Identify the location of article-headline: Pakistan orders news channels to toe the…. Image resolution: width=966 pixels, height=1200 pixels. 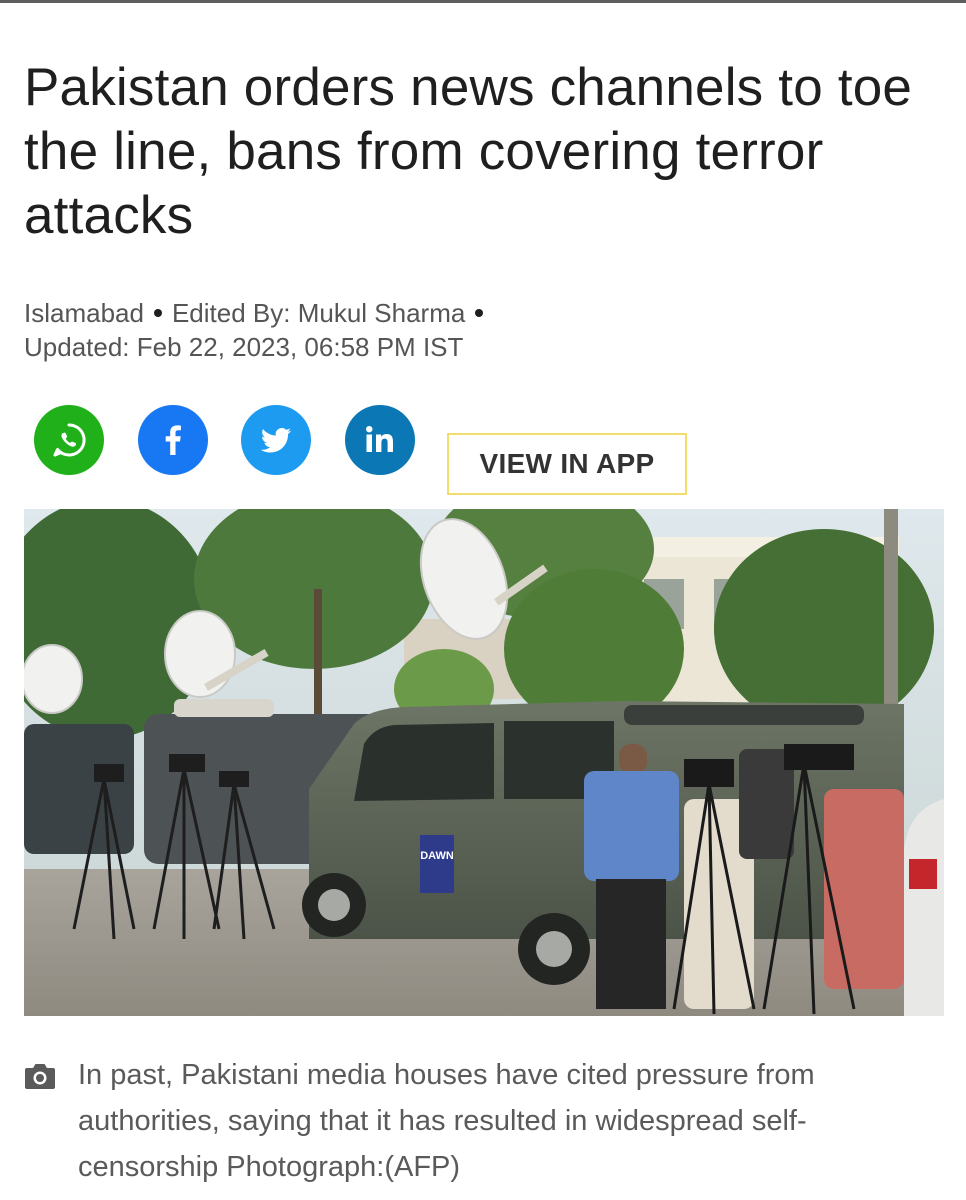
(468, 151).